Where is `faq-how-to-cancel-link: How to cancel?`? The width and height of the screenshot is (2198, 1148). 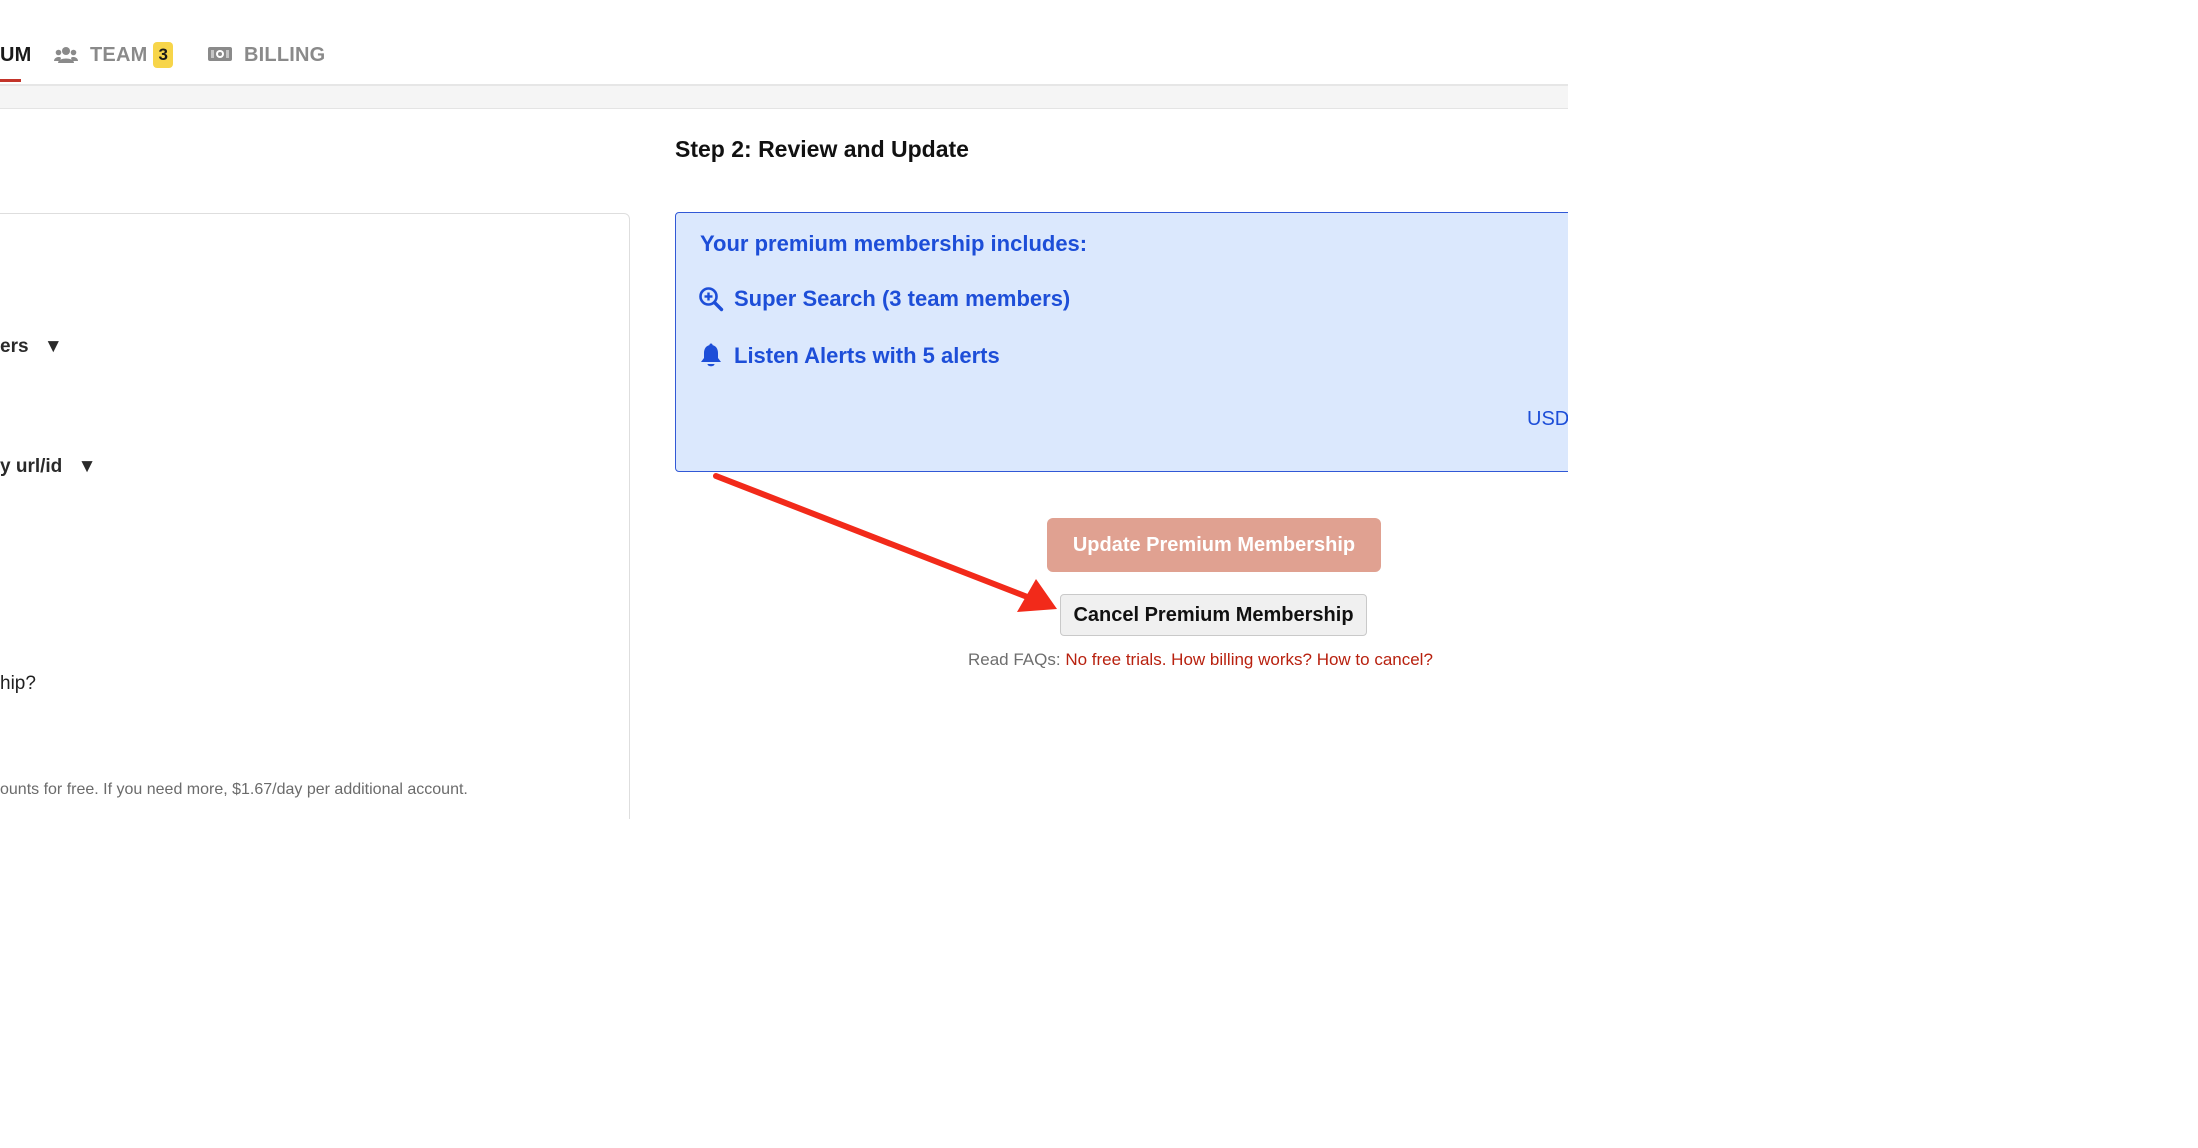 faq-how-to-cancel-link: How to cancel? is located at coordinates (1375, 659).